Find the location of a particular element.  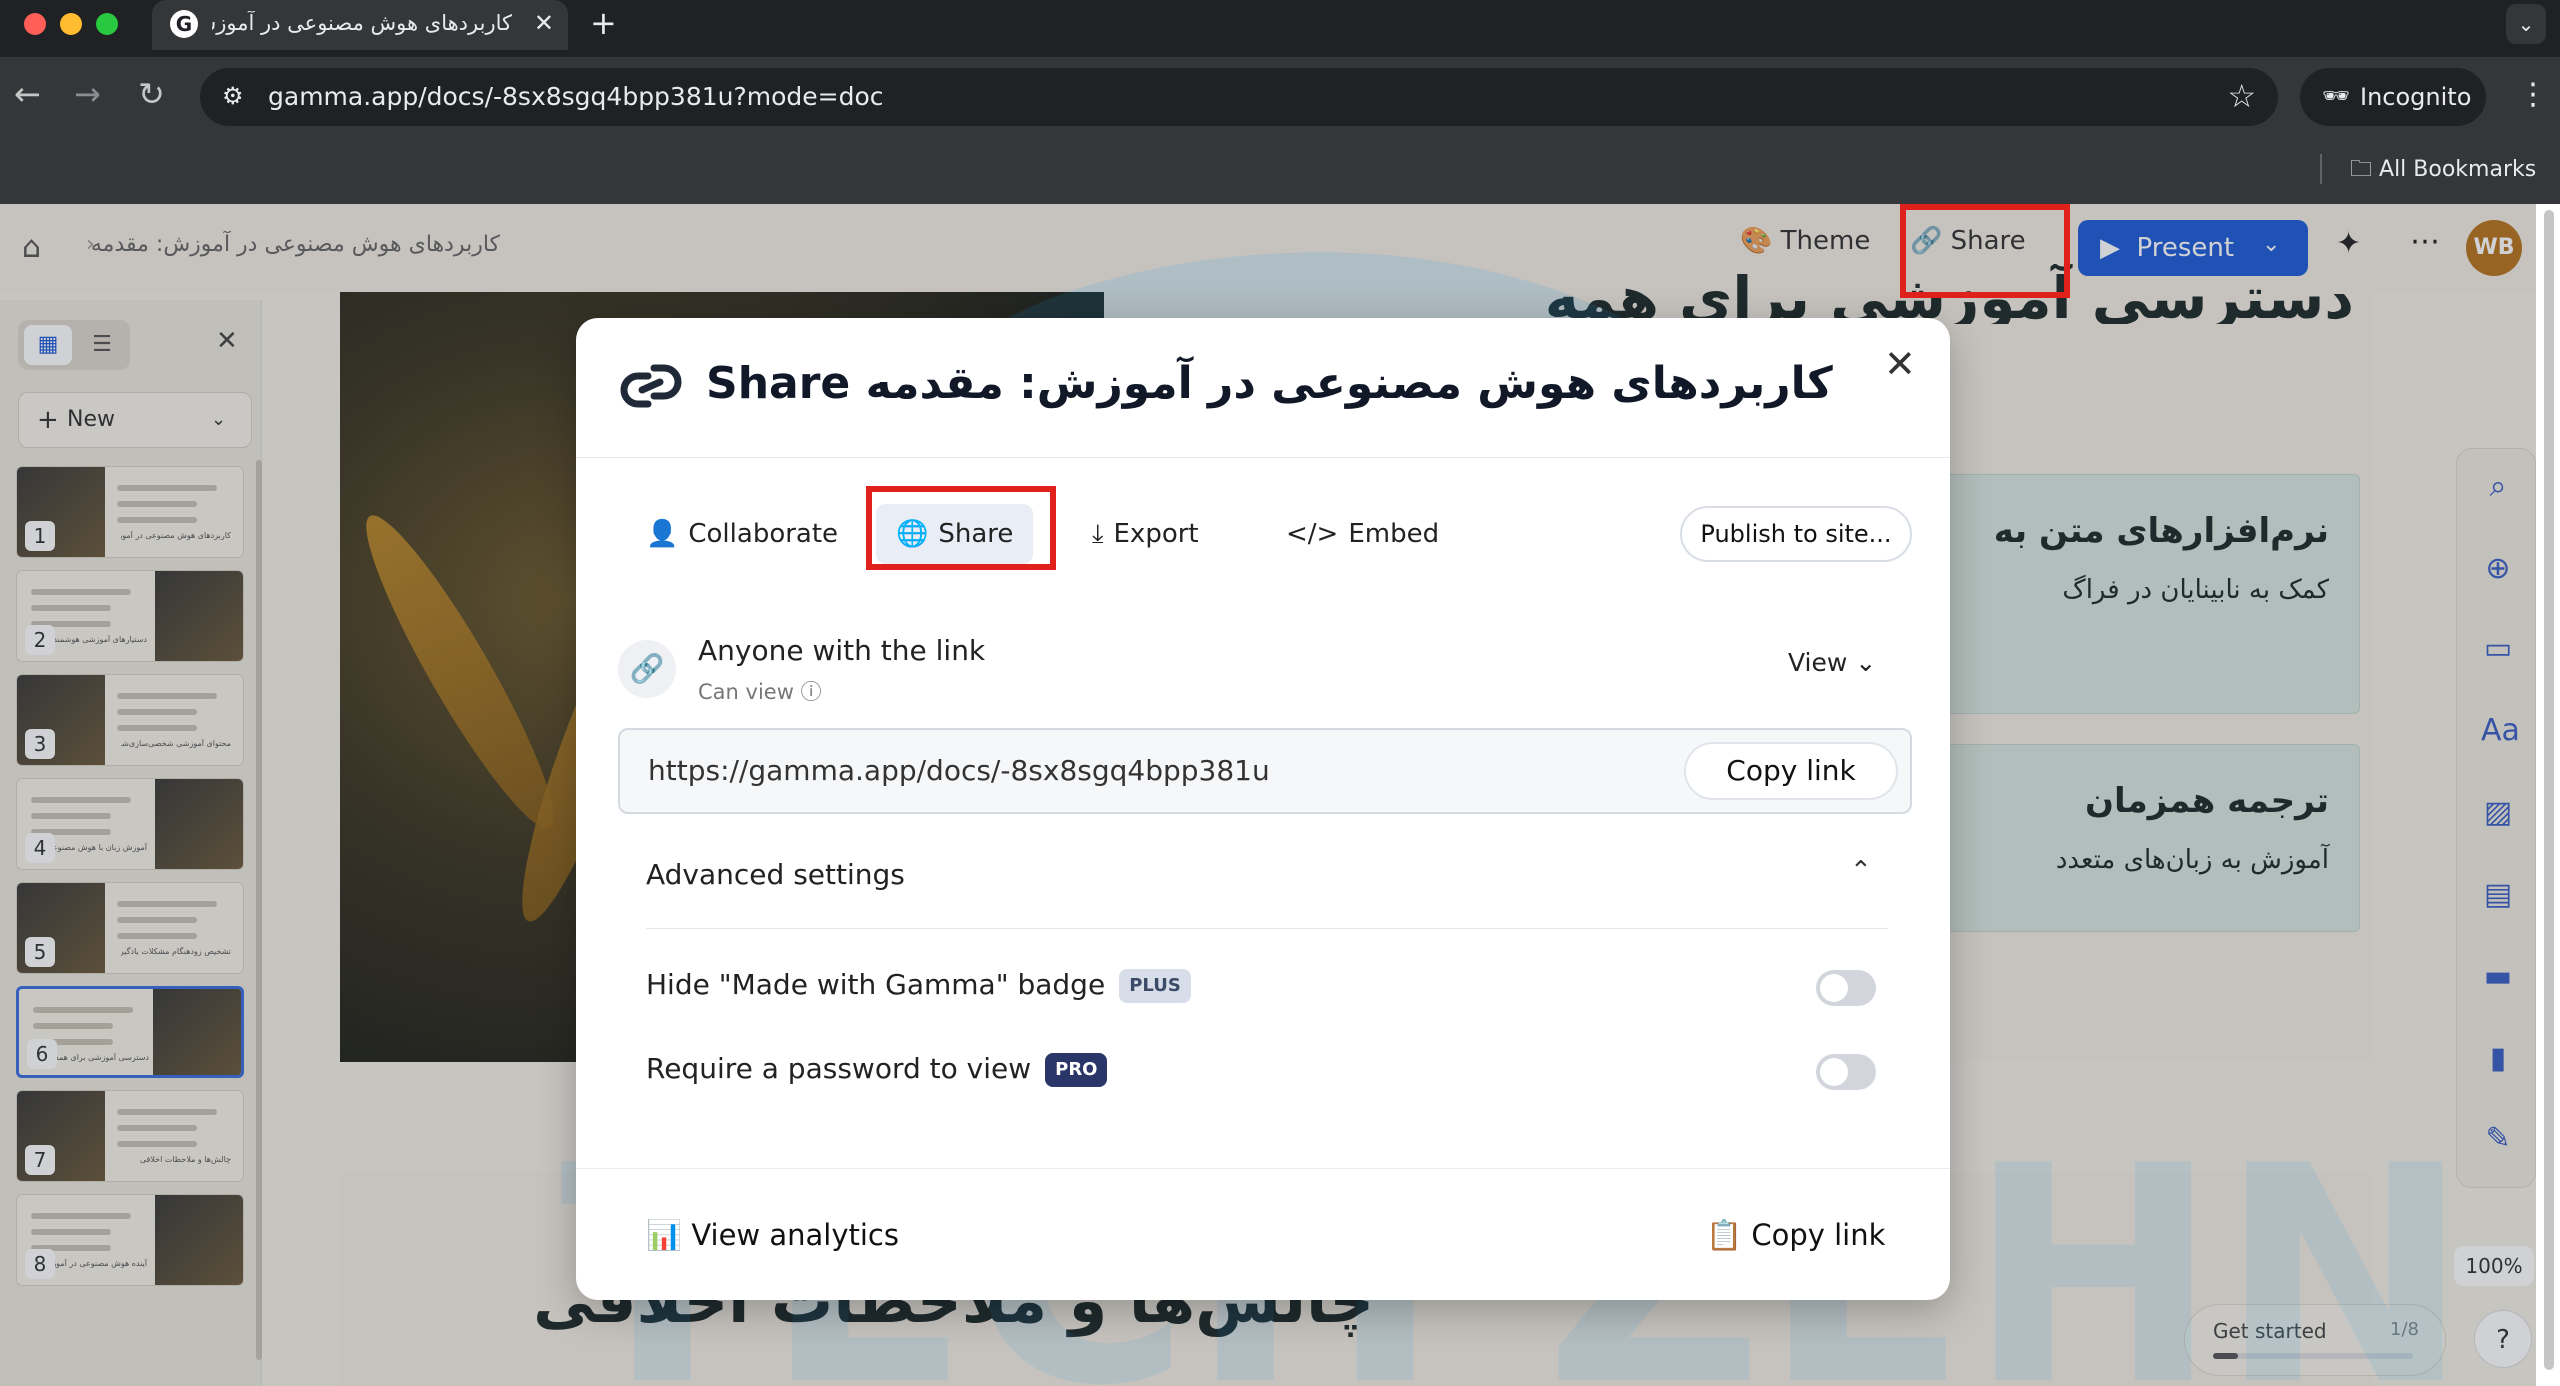

view-analytics-label: View analytics is located at coordinates (795, 1235).